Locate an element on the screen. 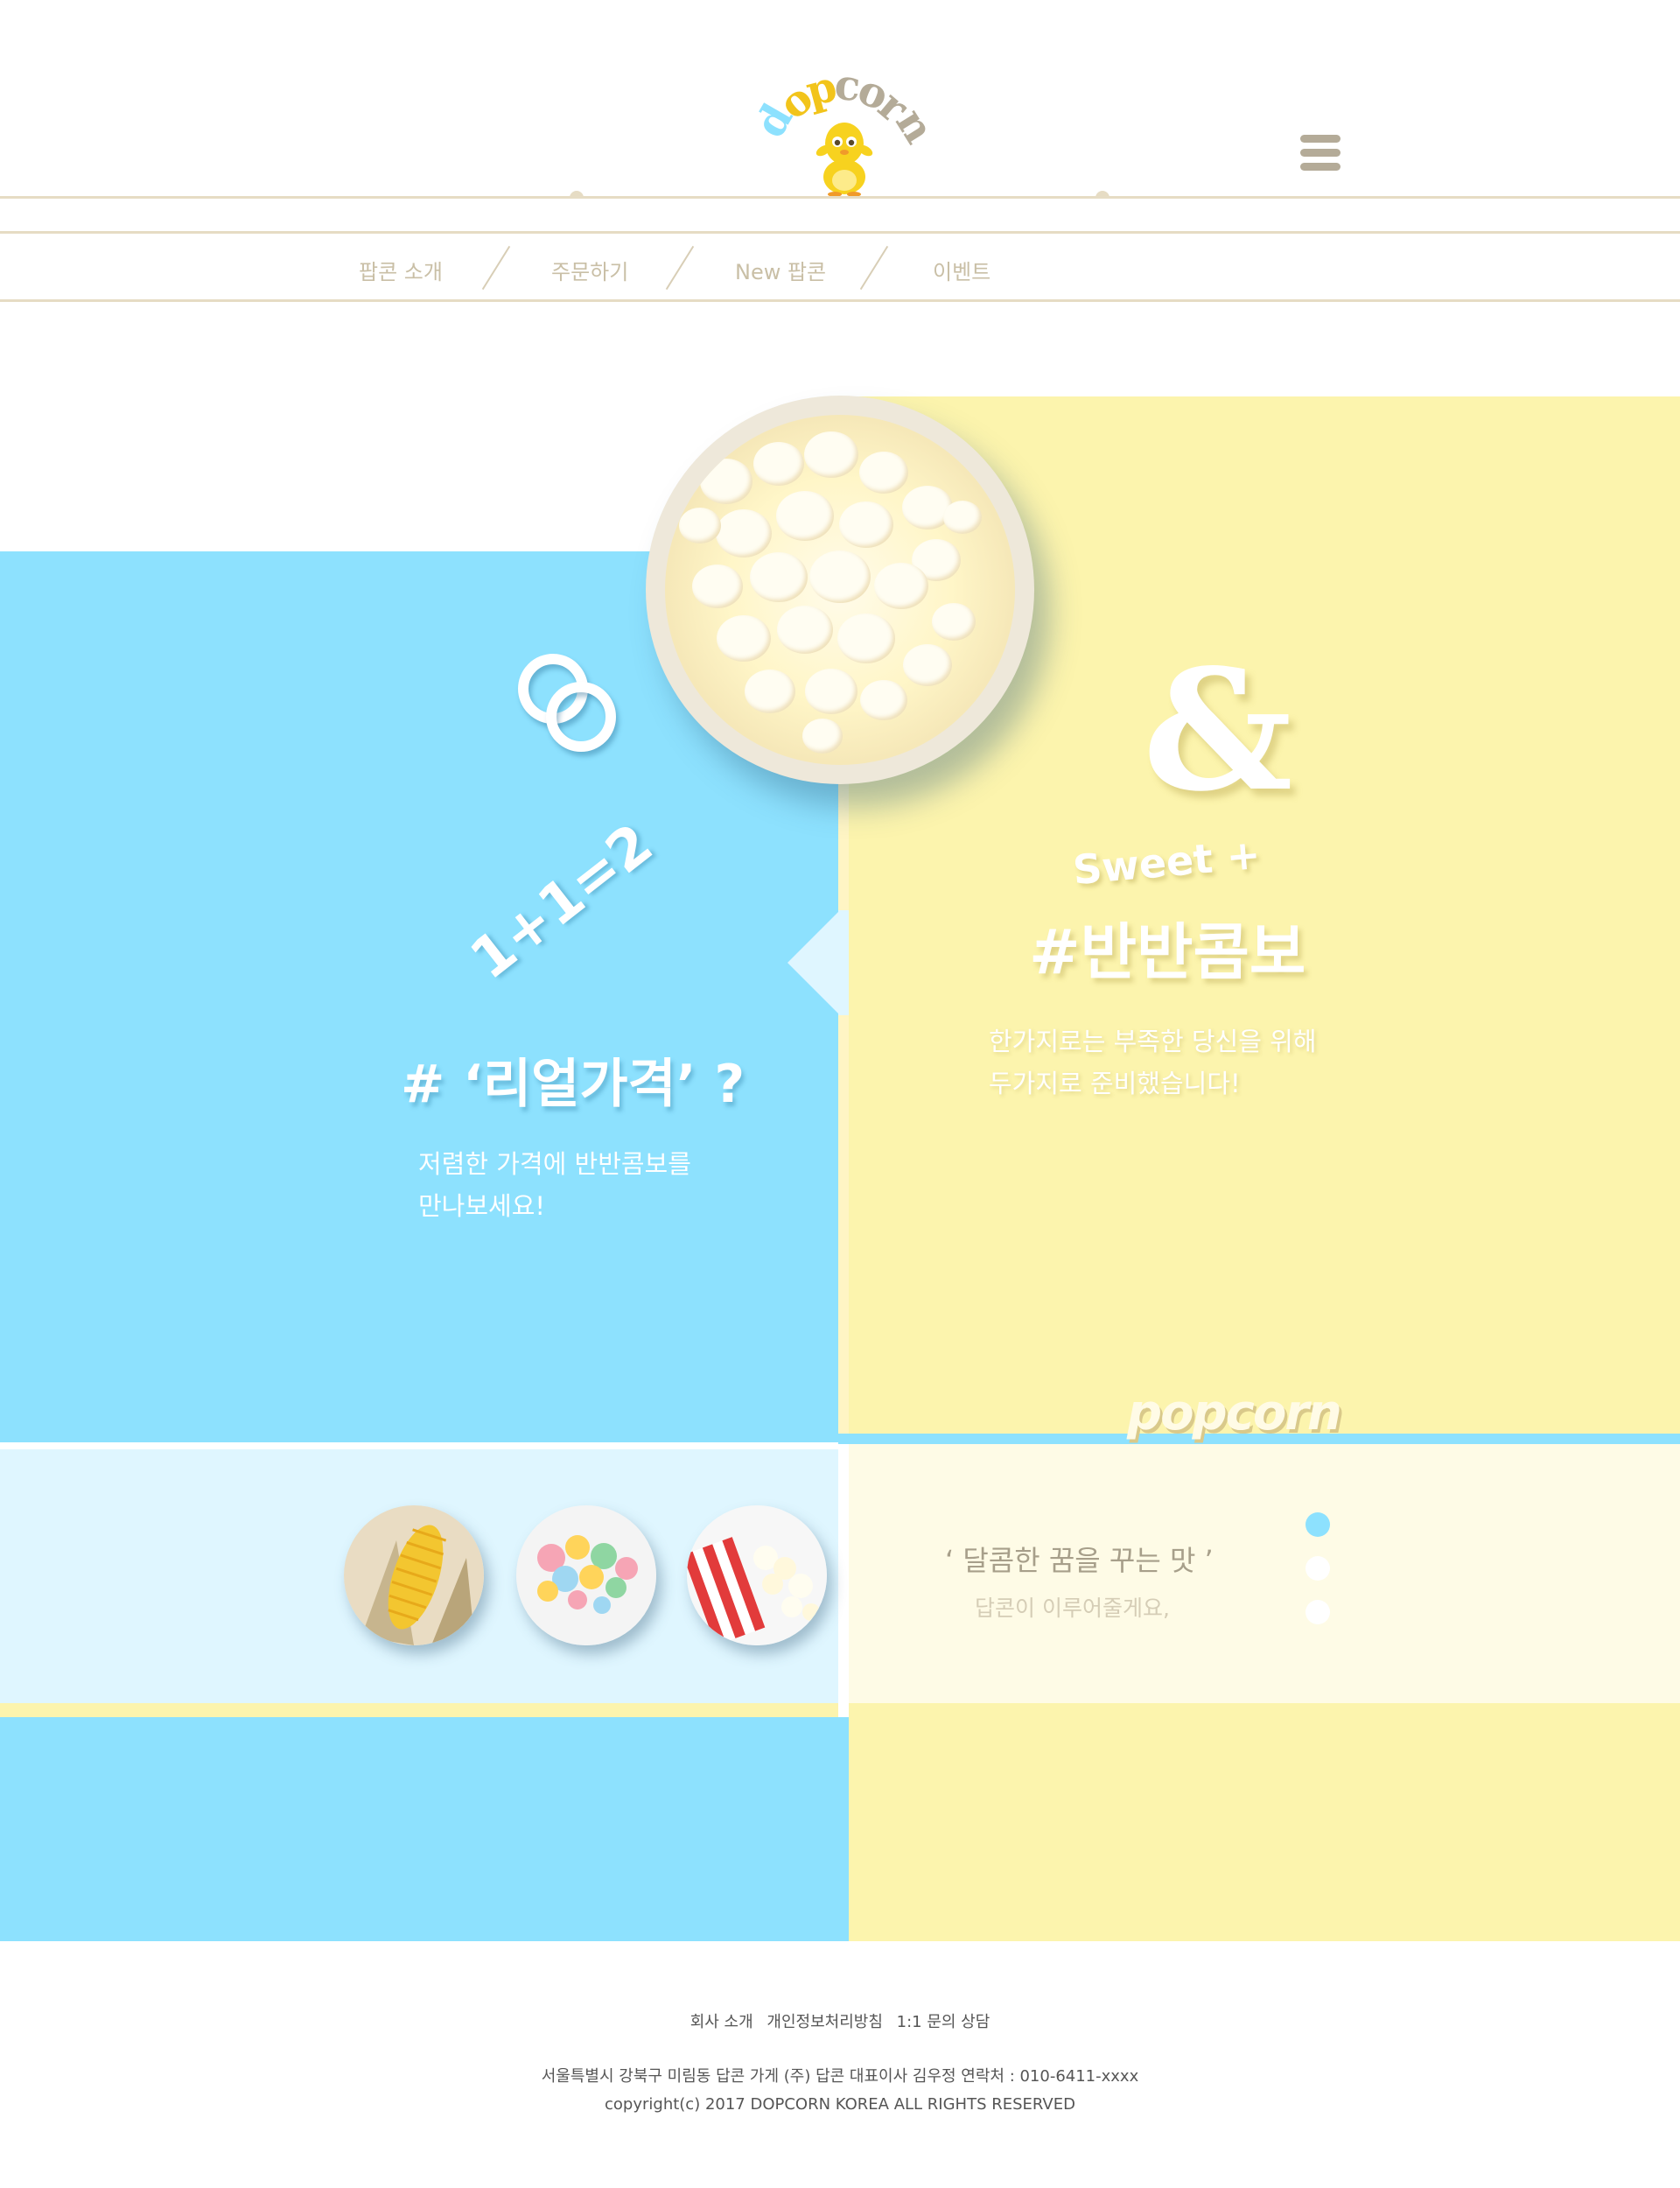  footer-link-inquiry: 1:1 문의 상담 is located at coordinates (943, 2022).